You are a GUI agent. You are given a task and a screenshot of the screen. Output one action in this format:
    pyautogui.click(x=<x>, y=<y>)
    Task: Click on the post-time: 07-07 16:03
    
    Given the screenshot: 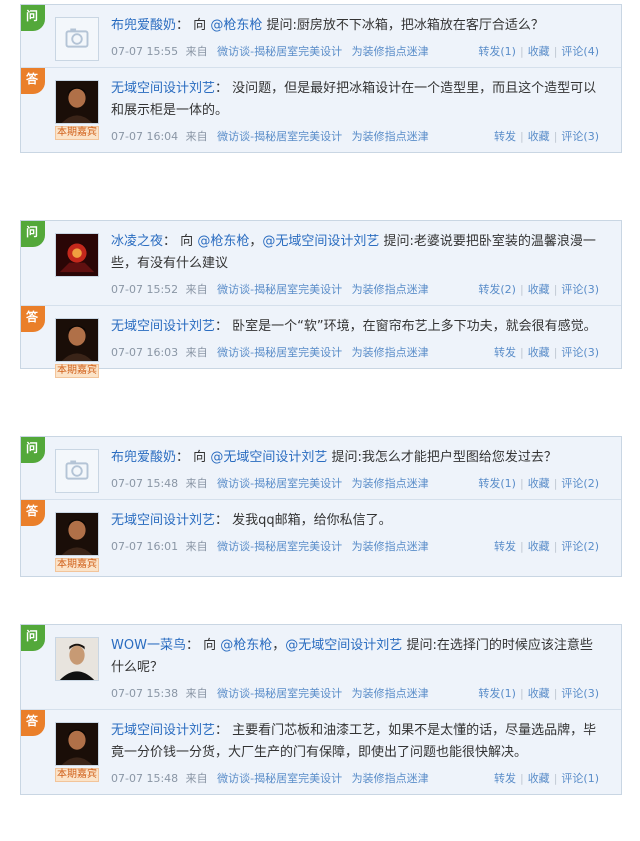 What is the action you would take?
    pyautogui.click(x=145, y=352)
    